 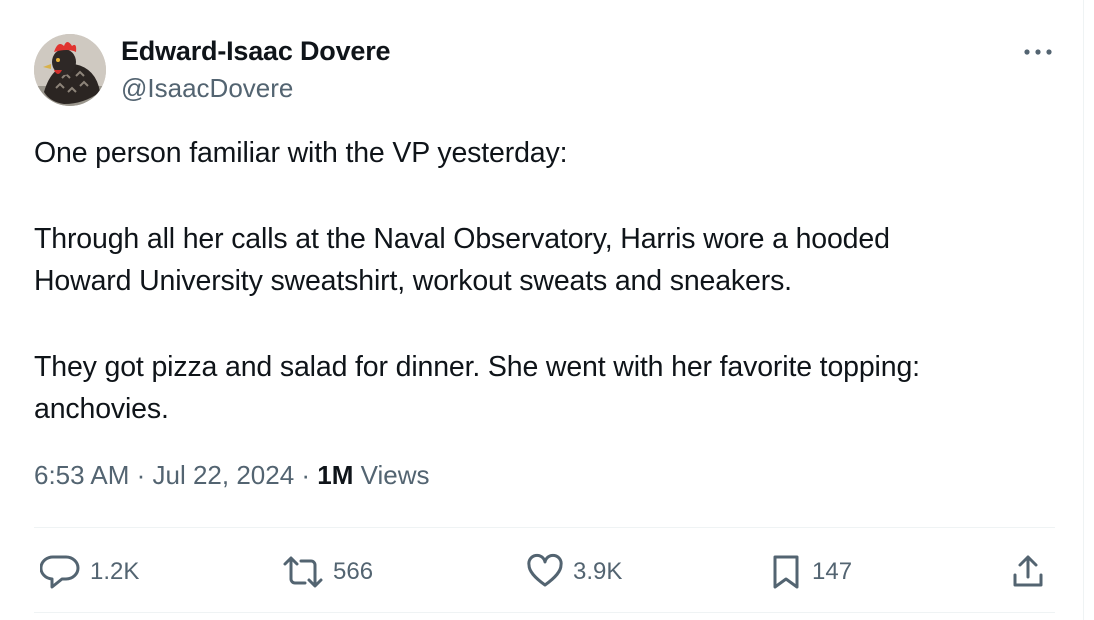 I want to click on rooster-avatar-icon, so click(x=70, y=70).